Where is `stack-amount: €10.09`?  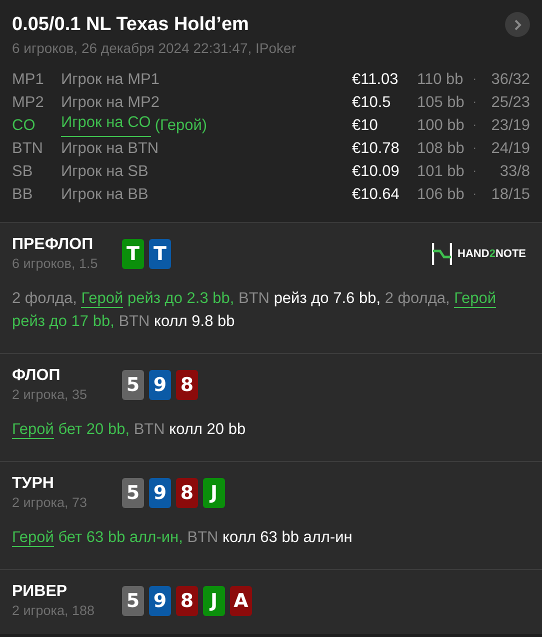
stack-amount: €10.09 is located at coordinates (376, 172).